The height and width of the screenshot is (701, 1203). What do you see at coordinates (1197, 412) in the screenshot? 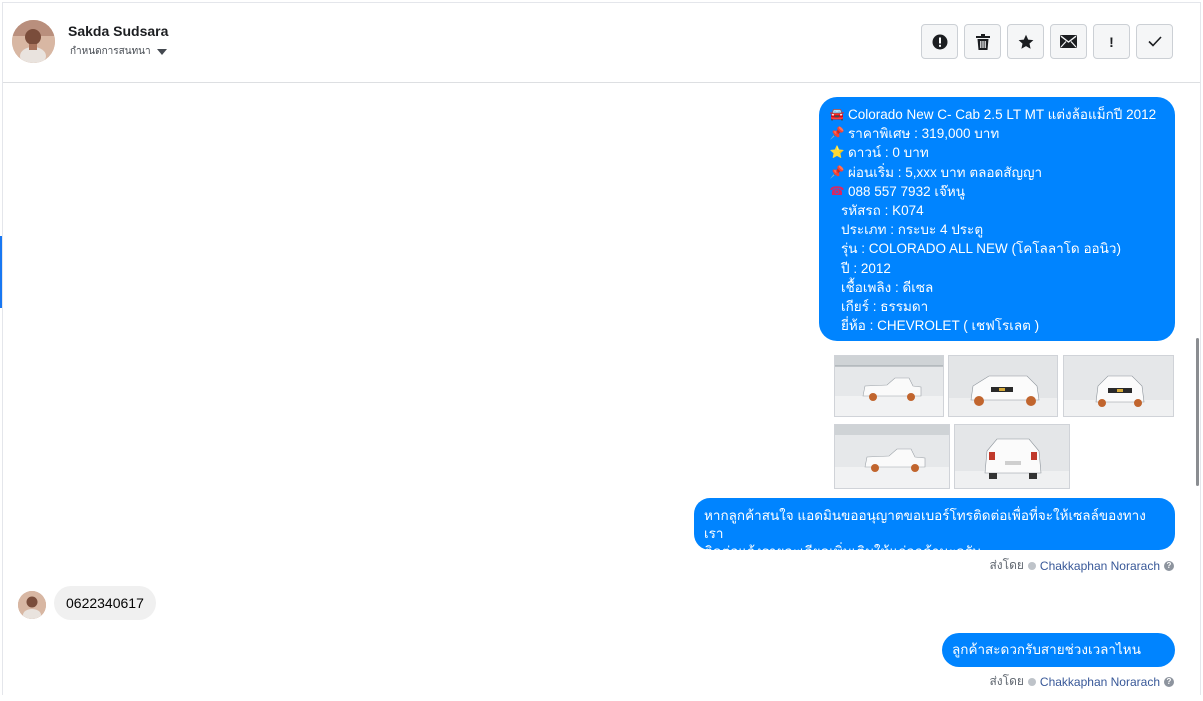
I see `scrollbar-thumb` at bounding box center [1197, 412].